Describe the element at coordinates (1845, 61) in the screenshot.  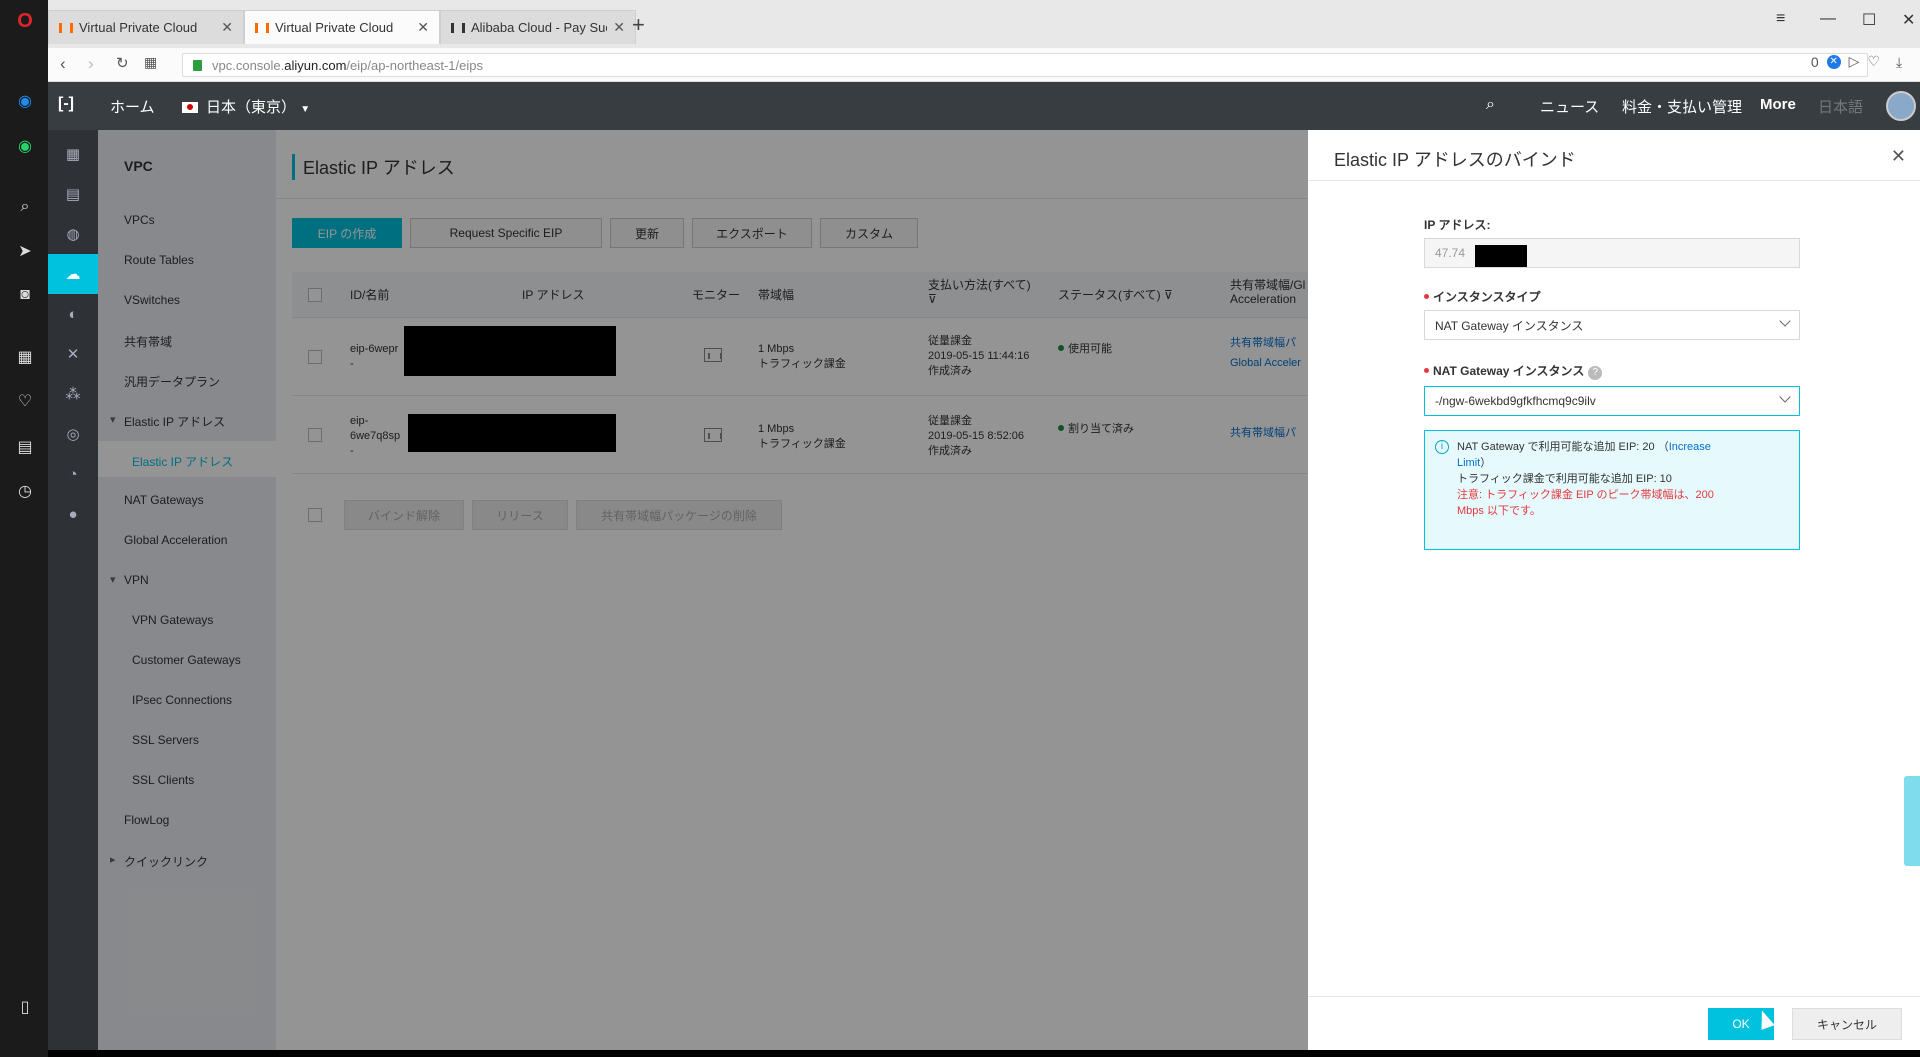
I see `url-actions: 0 ✕ ▷ ♡` at that location.